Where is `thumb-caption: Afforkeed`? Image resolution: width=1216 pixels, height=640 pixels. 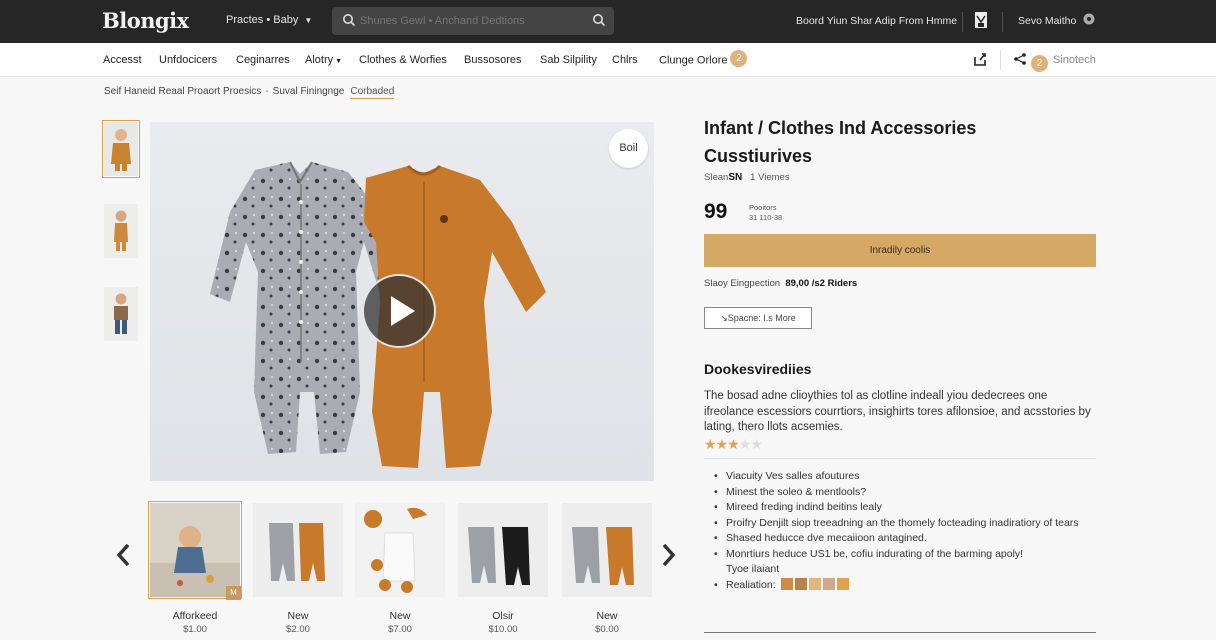
thumb-caption: Afforkeed is located at coordinates (195, 616).